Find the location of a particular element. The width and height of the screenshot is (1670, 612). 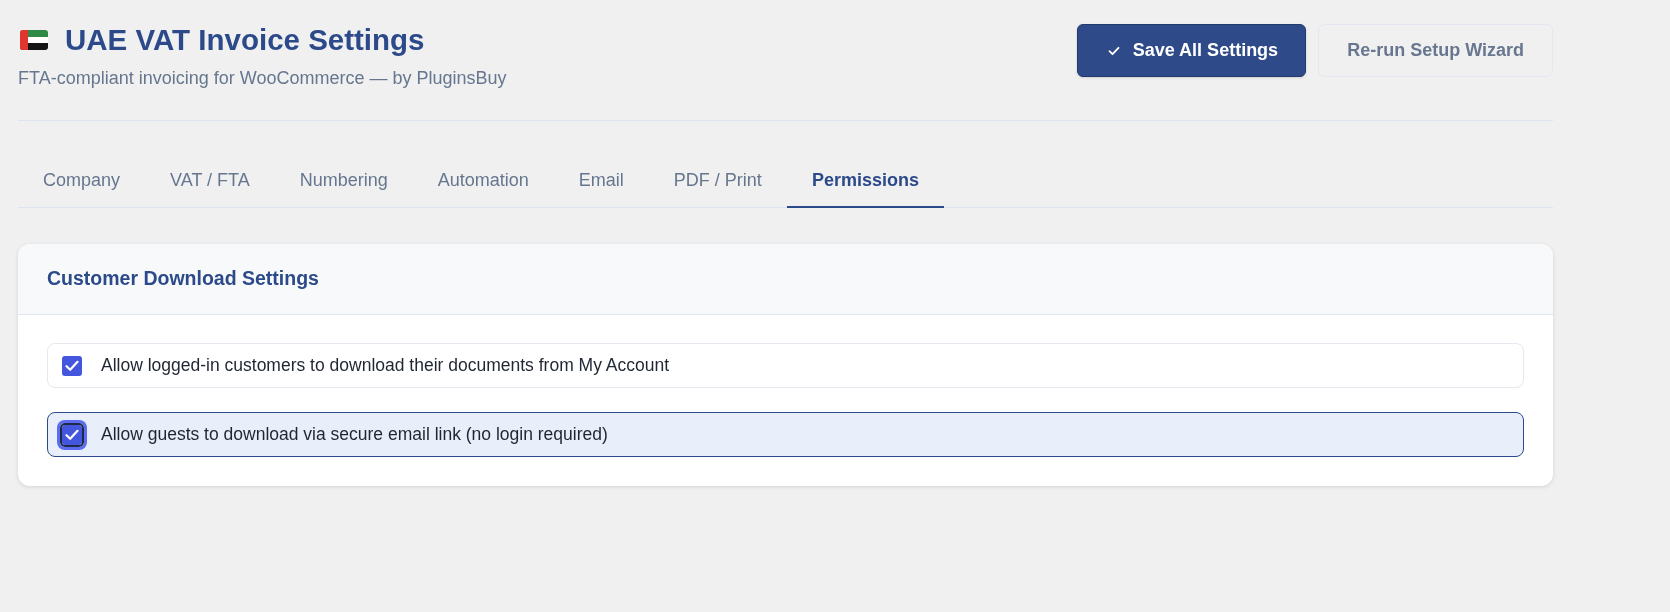

checkbox-option: Allow logged-in customers to download their documents from My Account is located at coordinates (785, 365).